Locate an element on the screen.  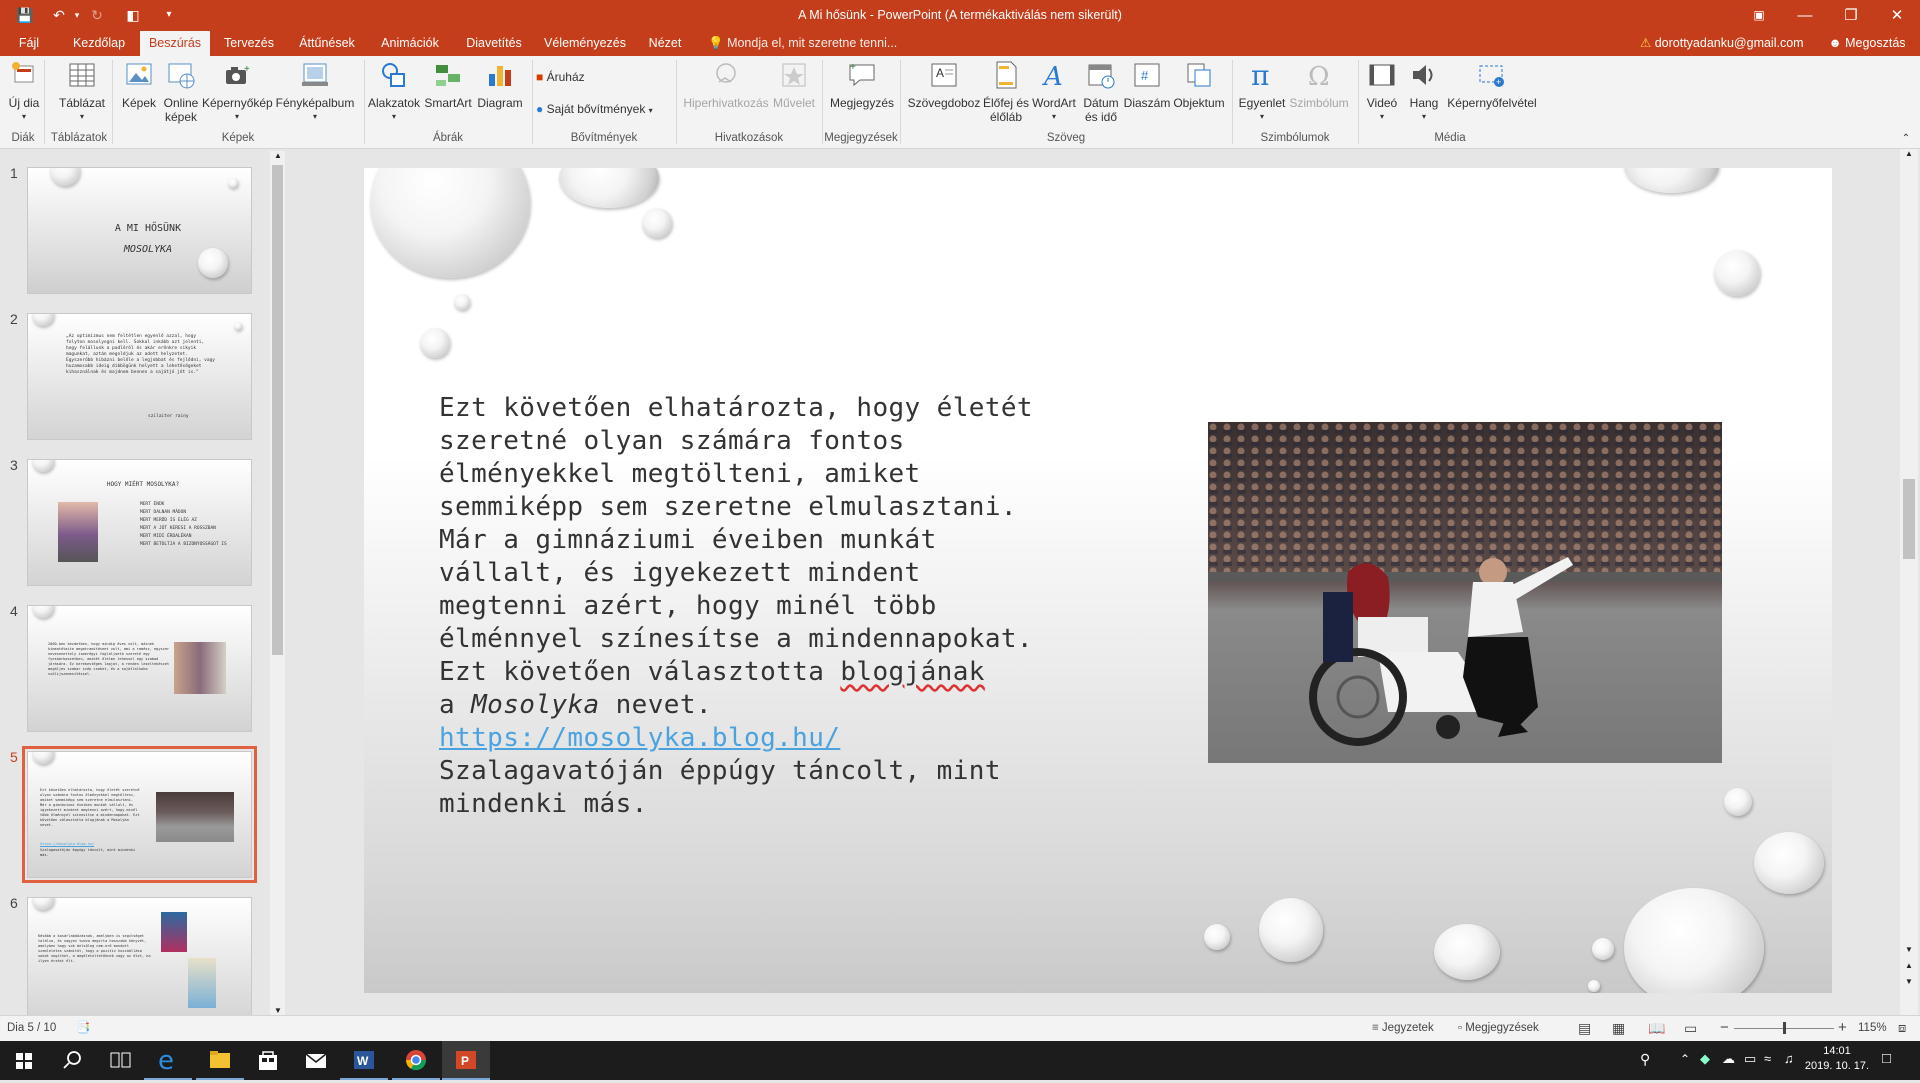
editor-scrollbar: ▲ ▼ ▲ ▼ is located at coordinates (1909, 582).